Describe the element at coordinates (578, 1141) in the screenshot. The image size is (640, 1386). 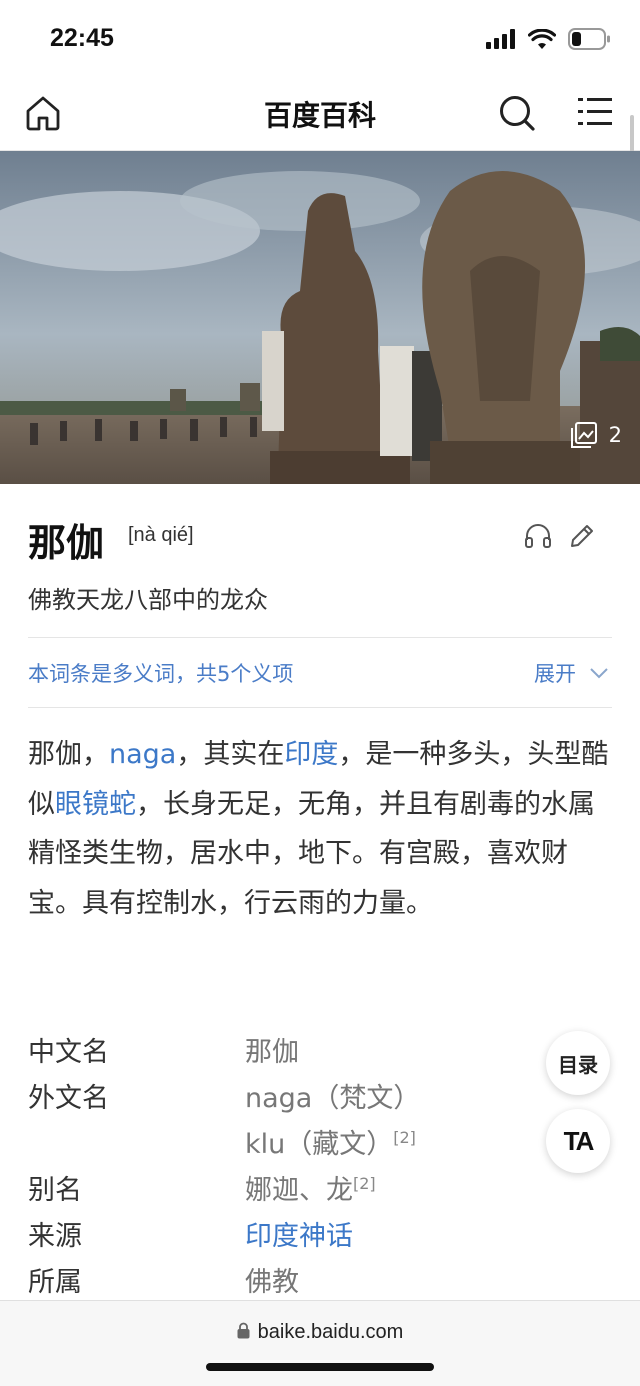
I see `font-size-button: TA` at that location.